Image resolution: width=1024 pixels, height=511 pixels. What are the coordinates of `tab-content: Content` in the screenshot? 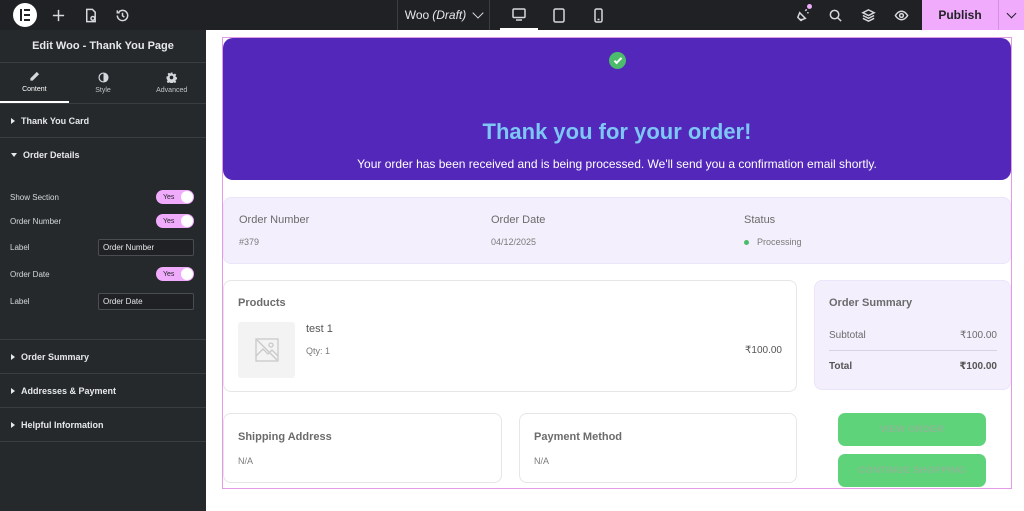 It's located at (34, 83).